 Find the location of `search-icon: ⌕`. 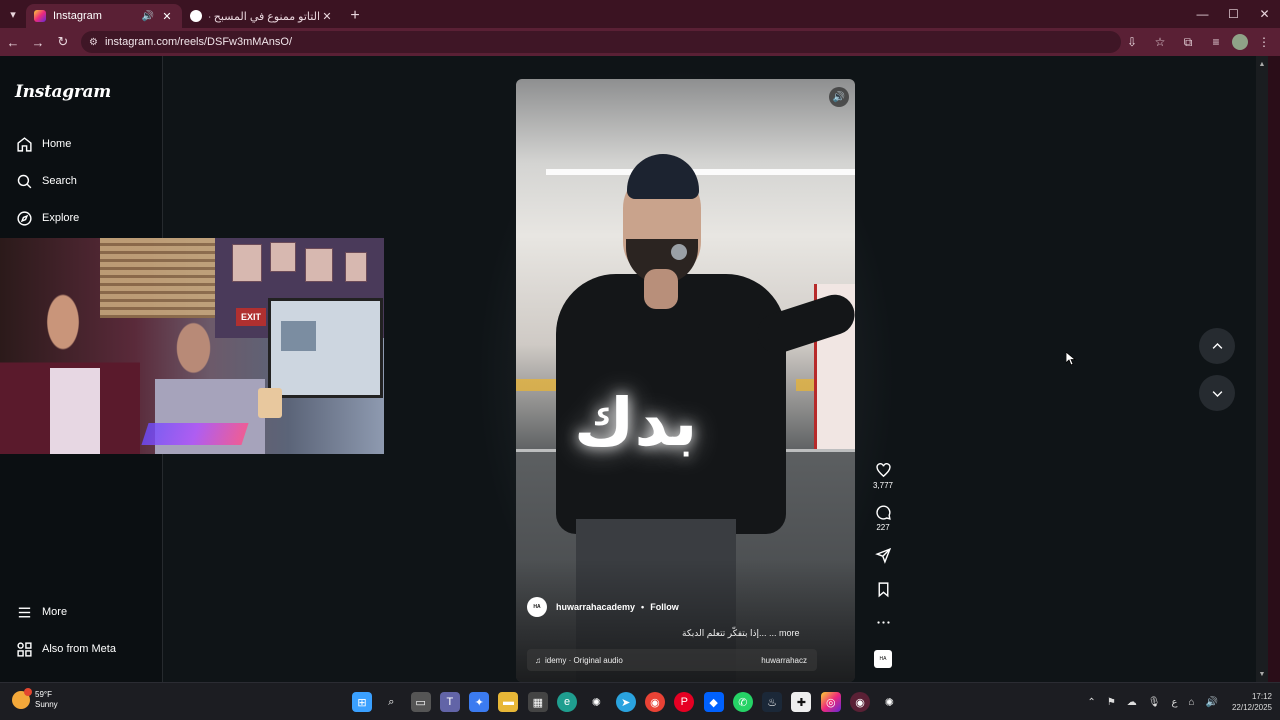

search-icon: ⌕ is located at coordinates (391, 702).